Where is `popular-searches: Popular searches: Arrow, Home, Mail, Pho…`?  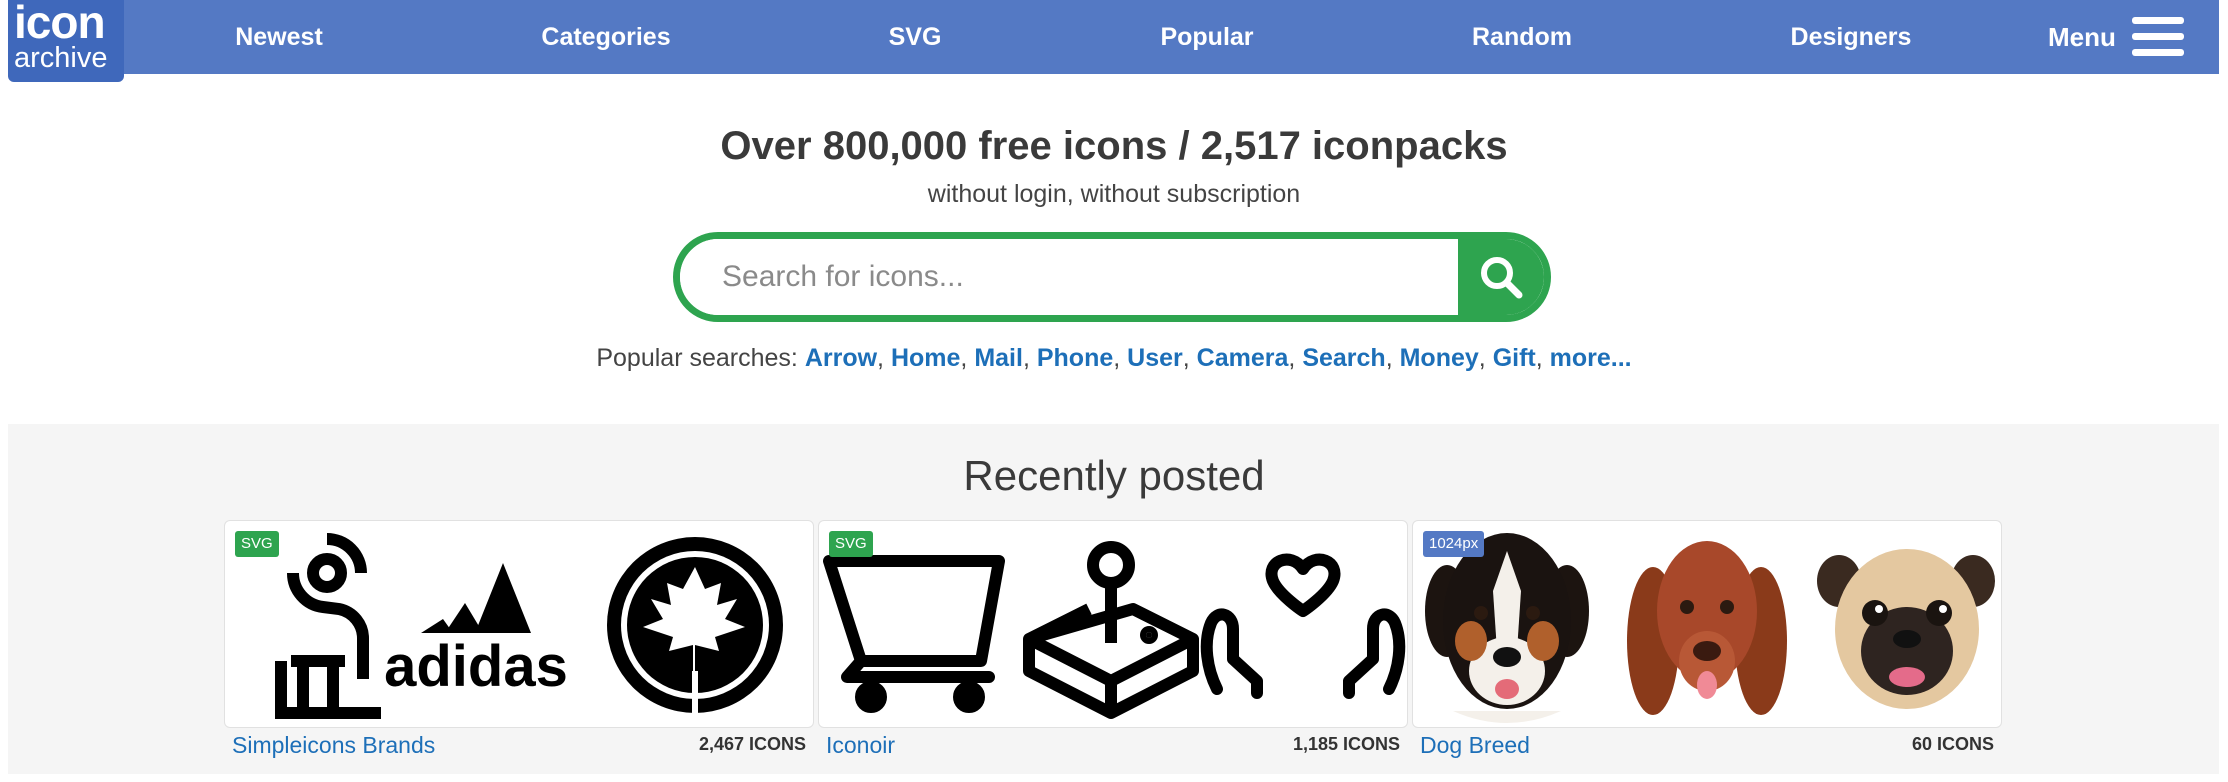
popular-searches: Popular searches: Arrow, Home, Mail, Pho… is located at coordinates (1114, 358).